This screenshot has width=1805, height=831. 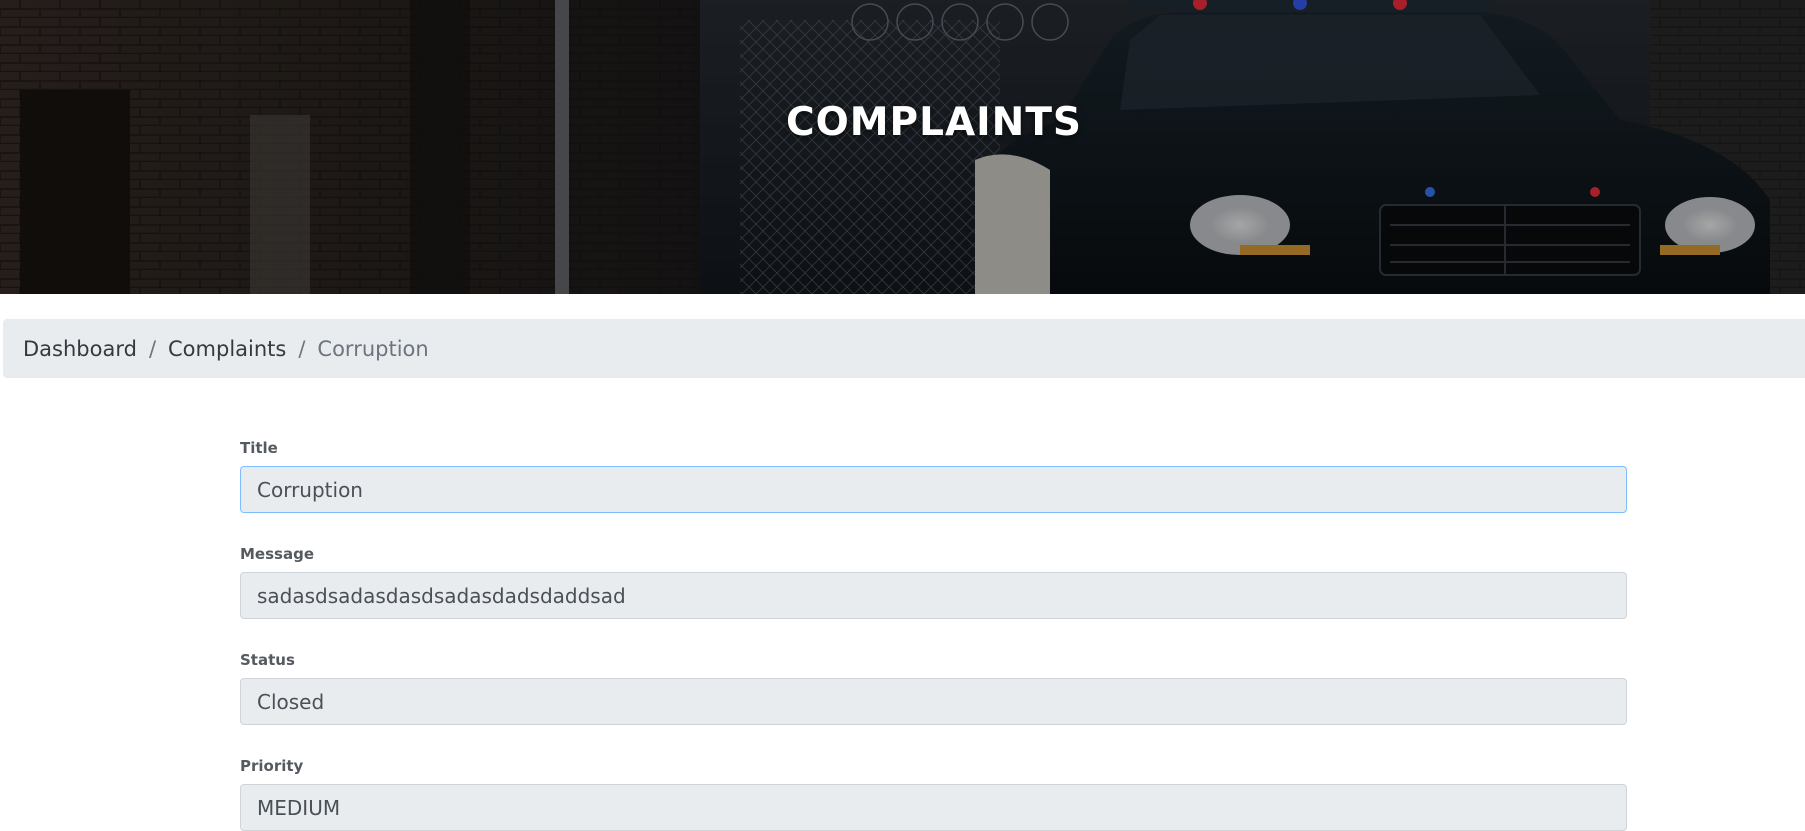 I want to click on message-field-group: Message, so click(x=933, y=577).